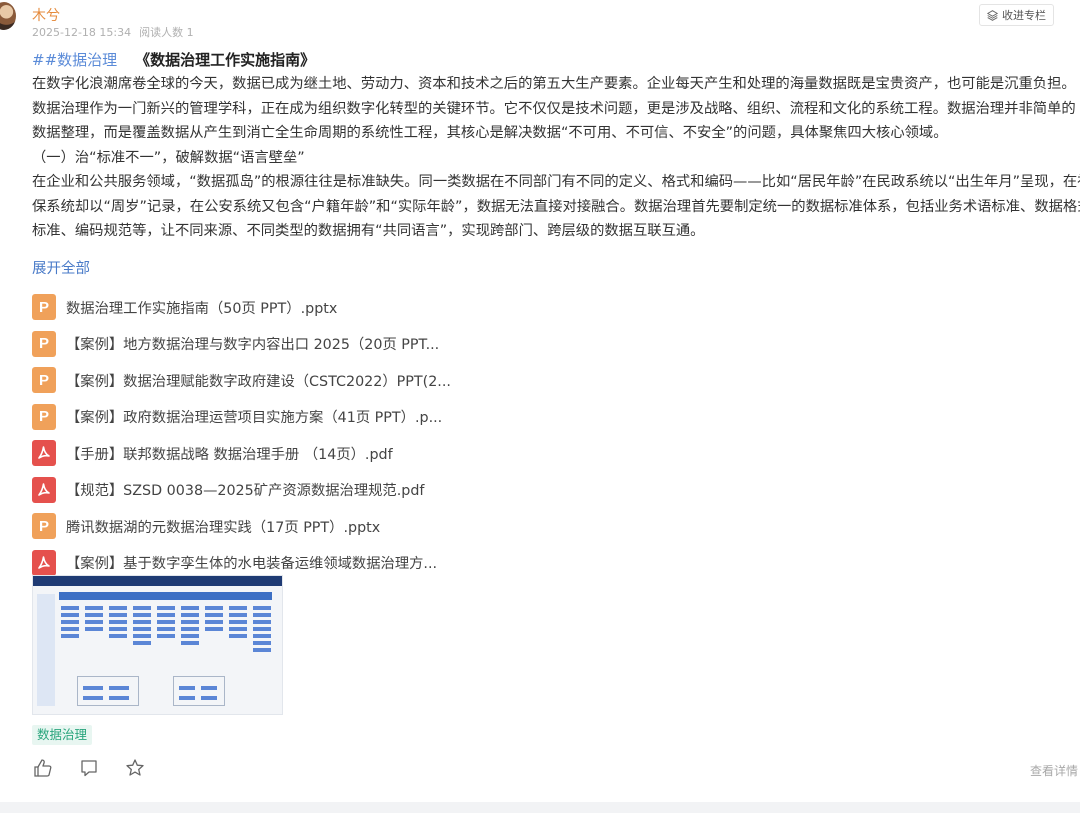 The height and width of the screenshot is (813, 1080). What do you see at coordinates (61, 267) in the screenshot?
I see `expand-all-link: 展开全部` at bounding box center [61, 267].